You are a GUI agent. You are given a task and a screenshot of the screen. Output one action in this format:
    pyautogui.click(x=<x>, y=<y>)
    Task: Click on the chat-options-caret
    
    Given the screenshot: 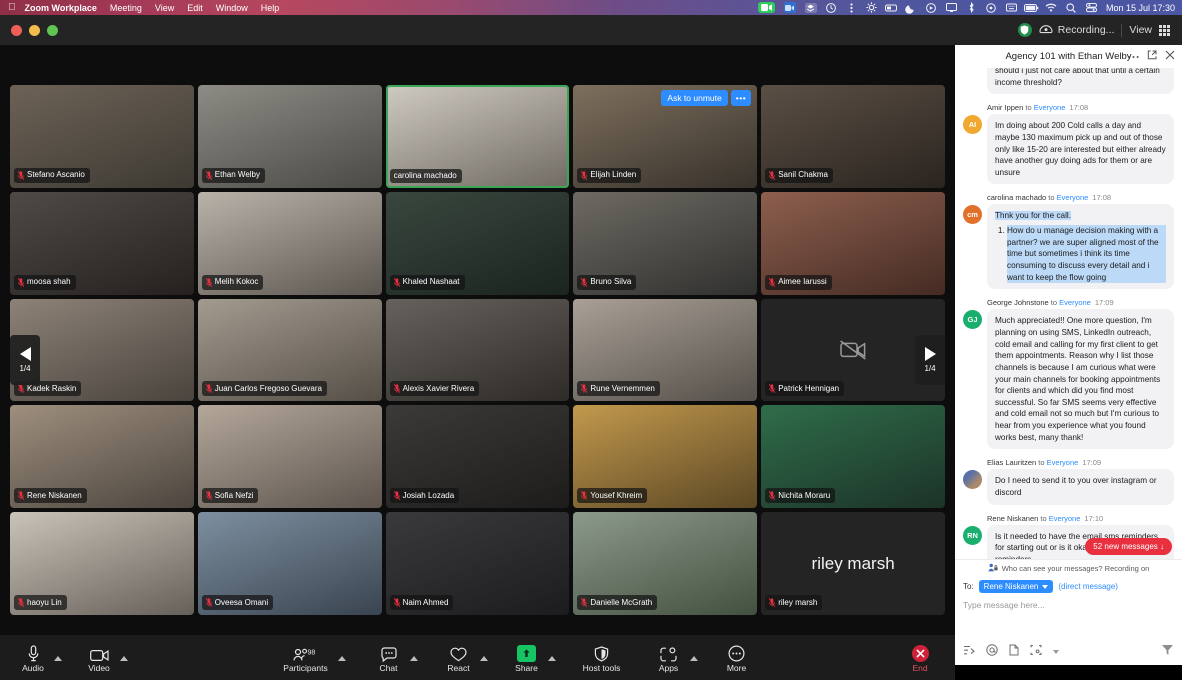 What is the action you would take?
    pyautogui.click(x=413, y=658)
    